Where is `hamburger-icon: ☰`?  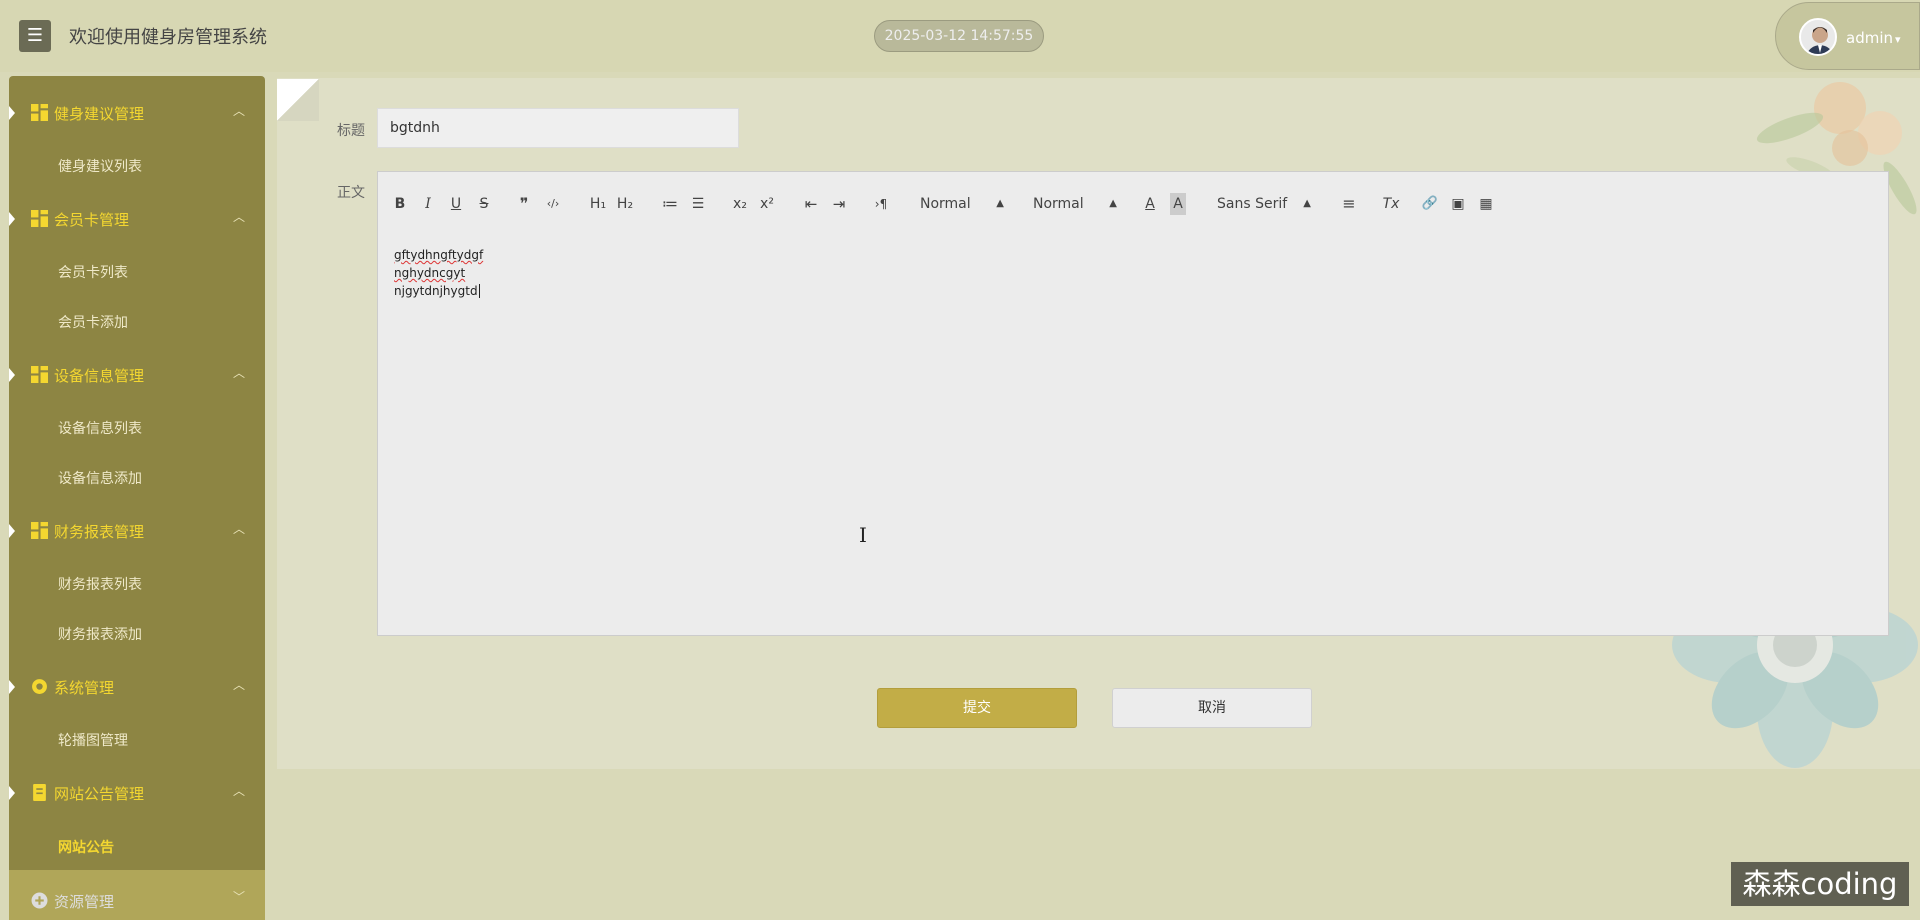
hamburger-icon: ☰ is located at coordinates (35, 35).